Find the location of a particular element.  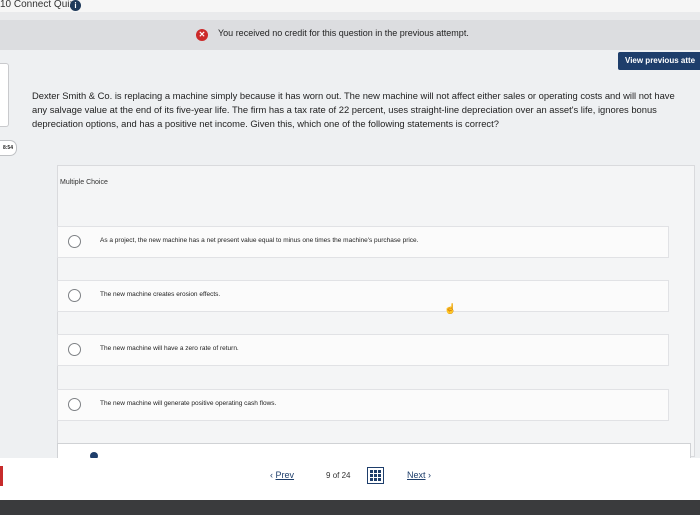

answer-option: The new machine creates erosion effects. is located at coordinates (363, 296).